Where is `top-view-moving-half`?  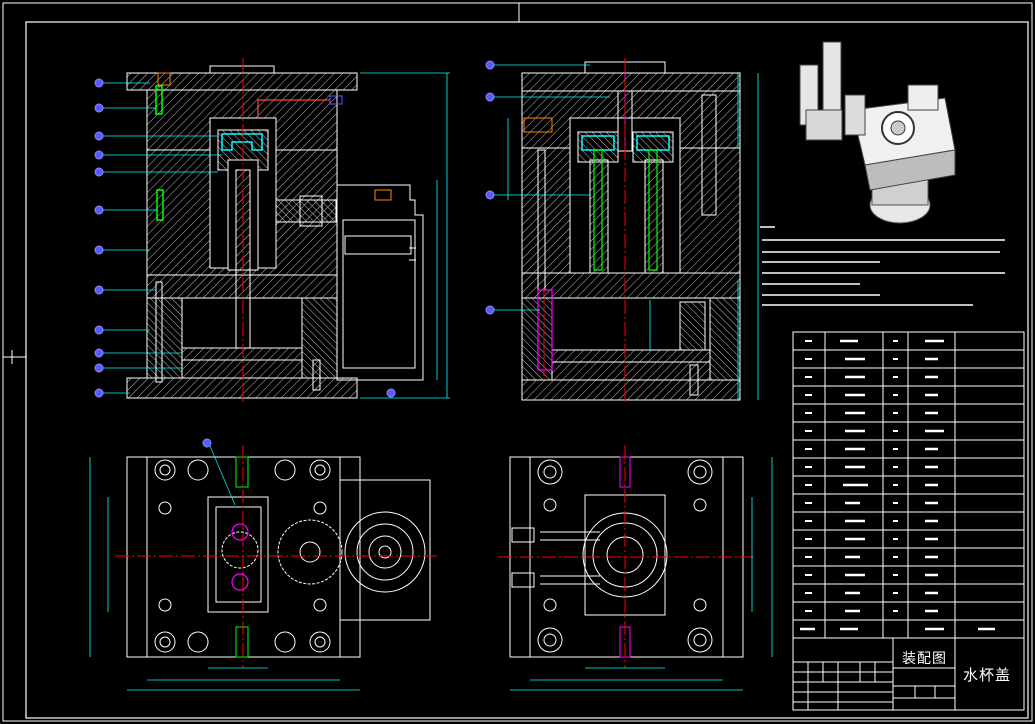 top-view-moving-half is located at coordinates (264, 564).